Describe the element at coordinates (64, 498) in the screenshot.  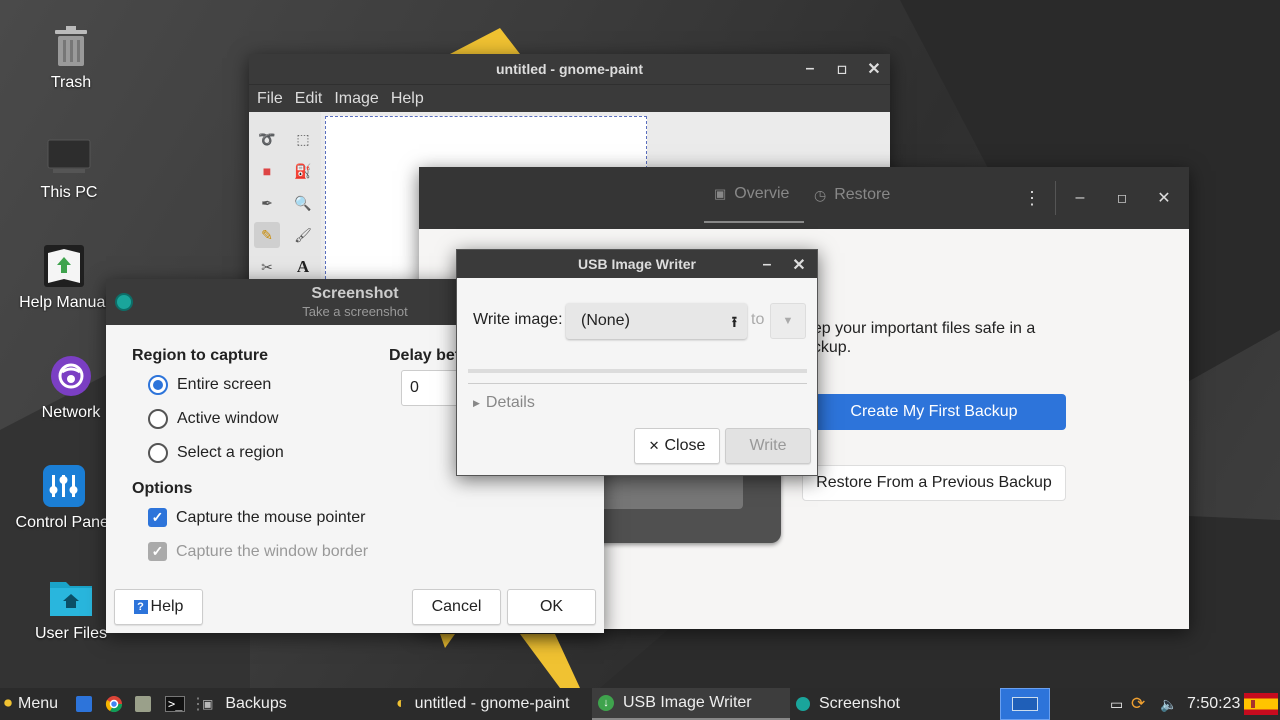
I see `desktop-icon-control-panel: Control Panel` at that location.